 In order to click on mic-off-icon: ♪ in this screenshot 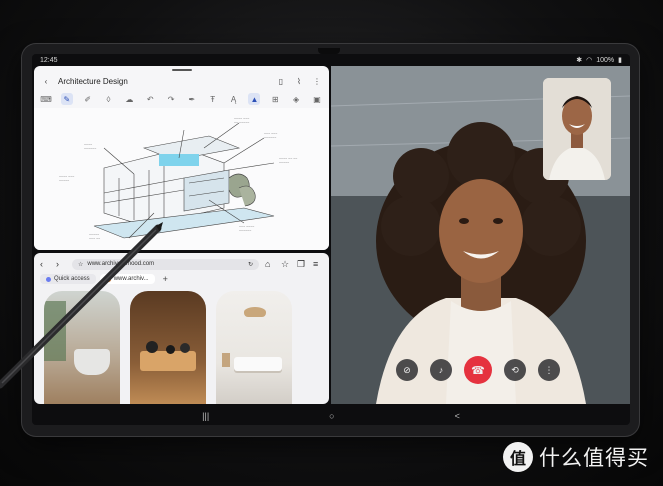, I will do `click(441, 370)`.